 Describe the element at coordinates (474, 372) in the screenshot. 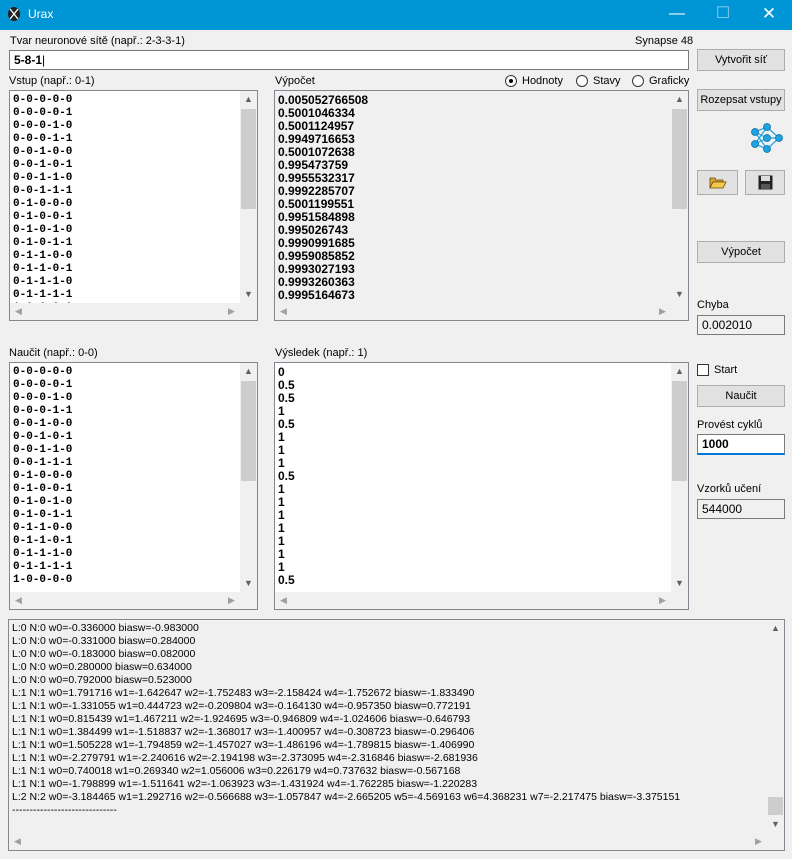

I see `result-list-item: 0` at that location.